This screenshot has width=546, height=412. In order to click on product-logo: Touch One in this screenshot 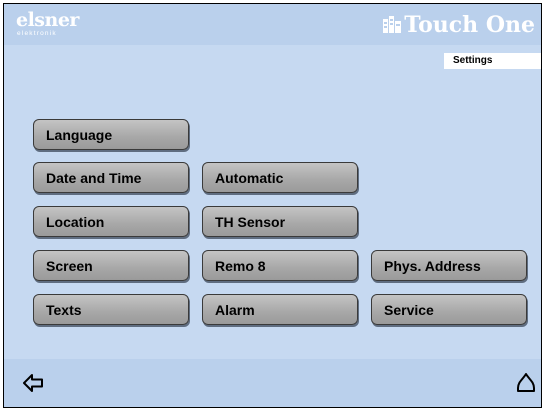, I will do `click(458, 25)`.